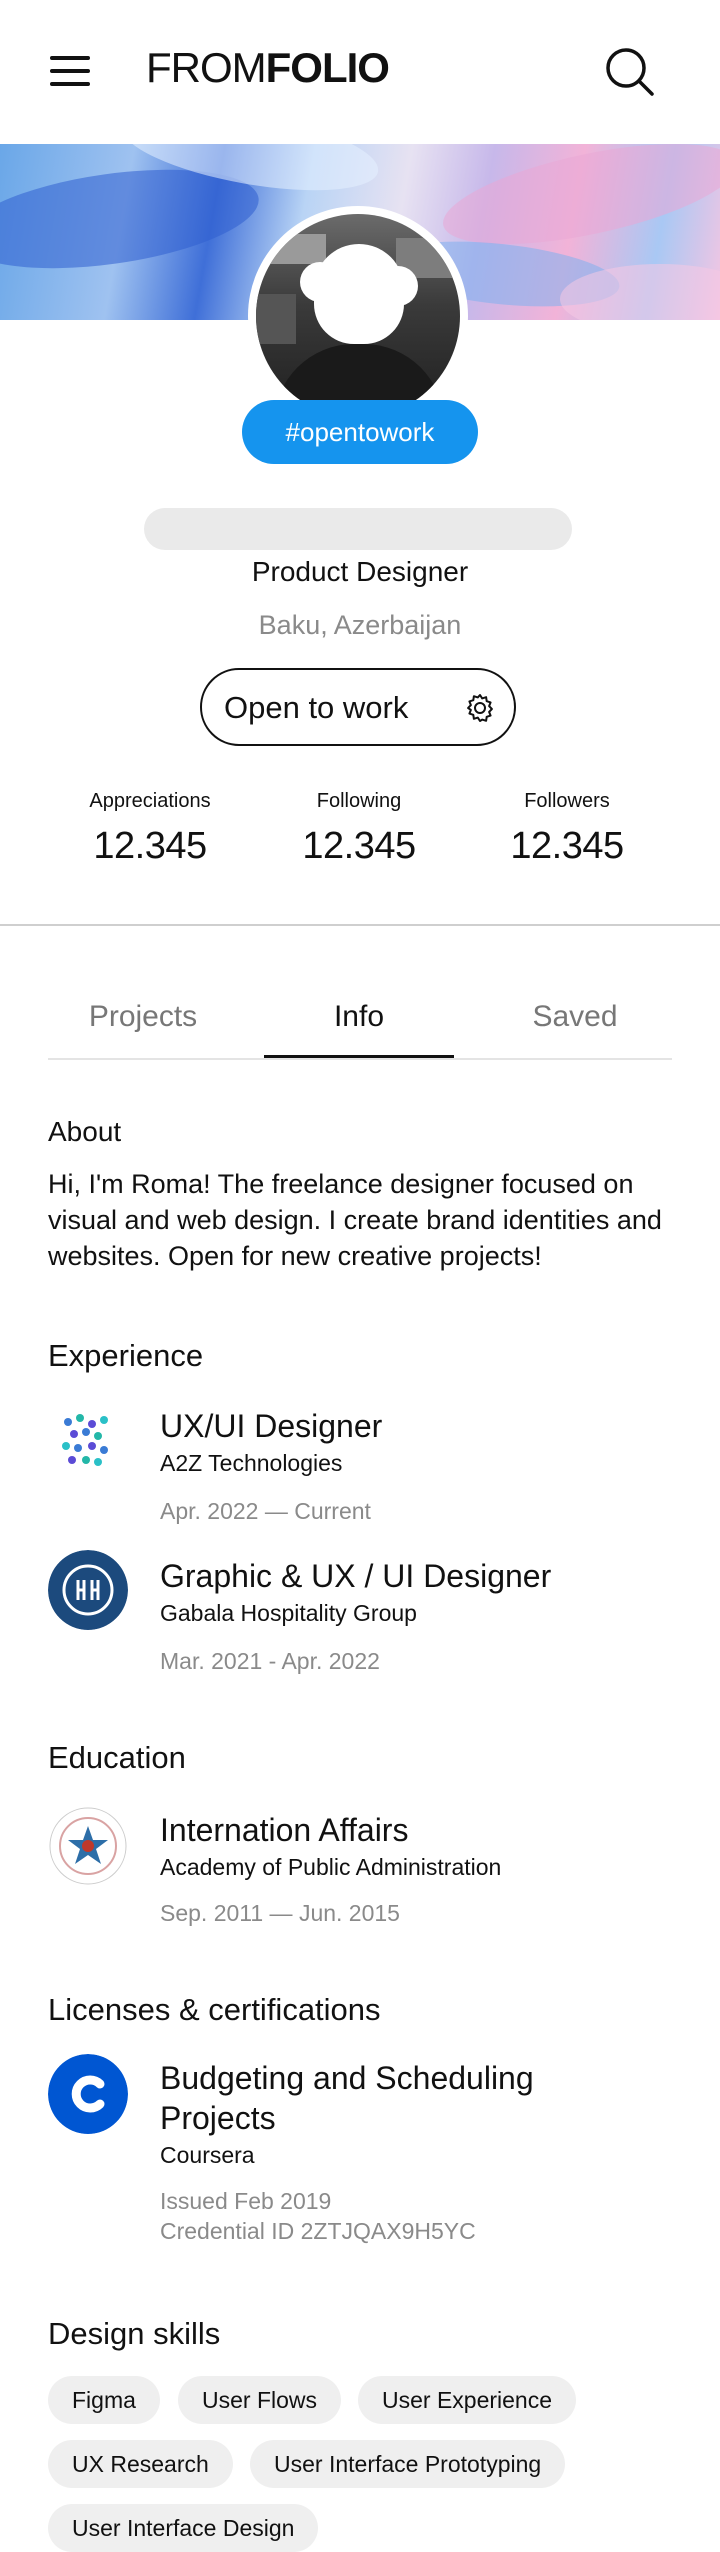  Describe the element at coordinates (117, 1757) in the screenshot. I see `education-title: Education` at that location.